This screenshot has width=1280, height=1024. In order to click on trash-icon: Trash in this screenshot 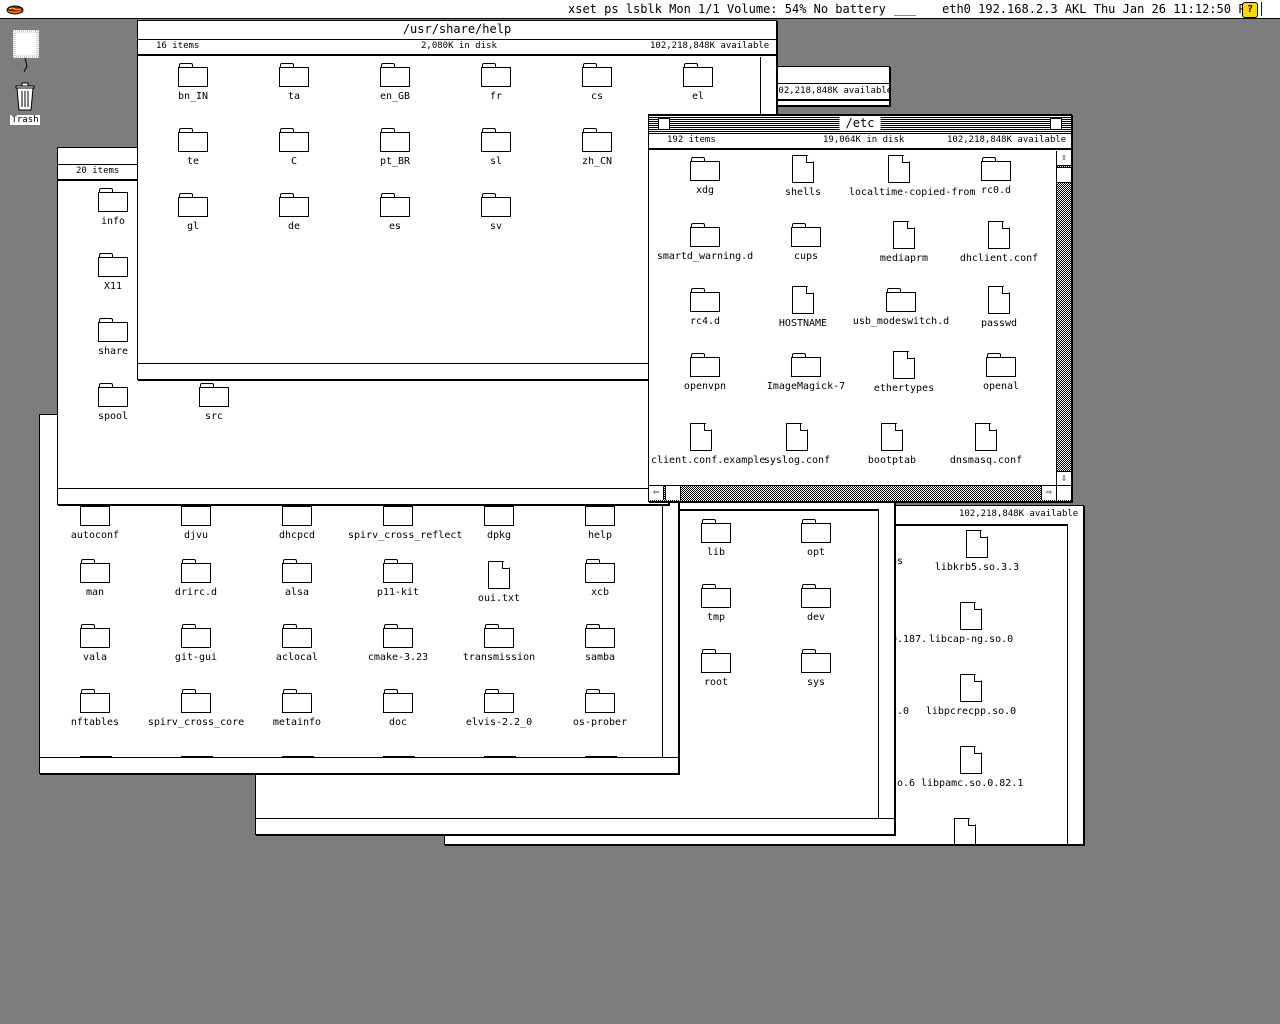, I will do `click(25, 103)`.